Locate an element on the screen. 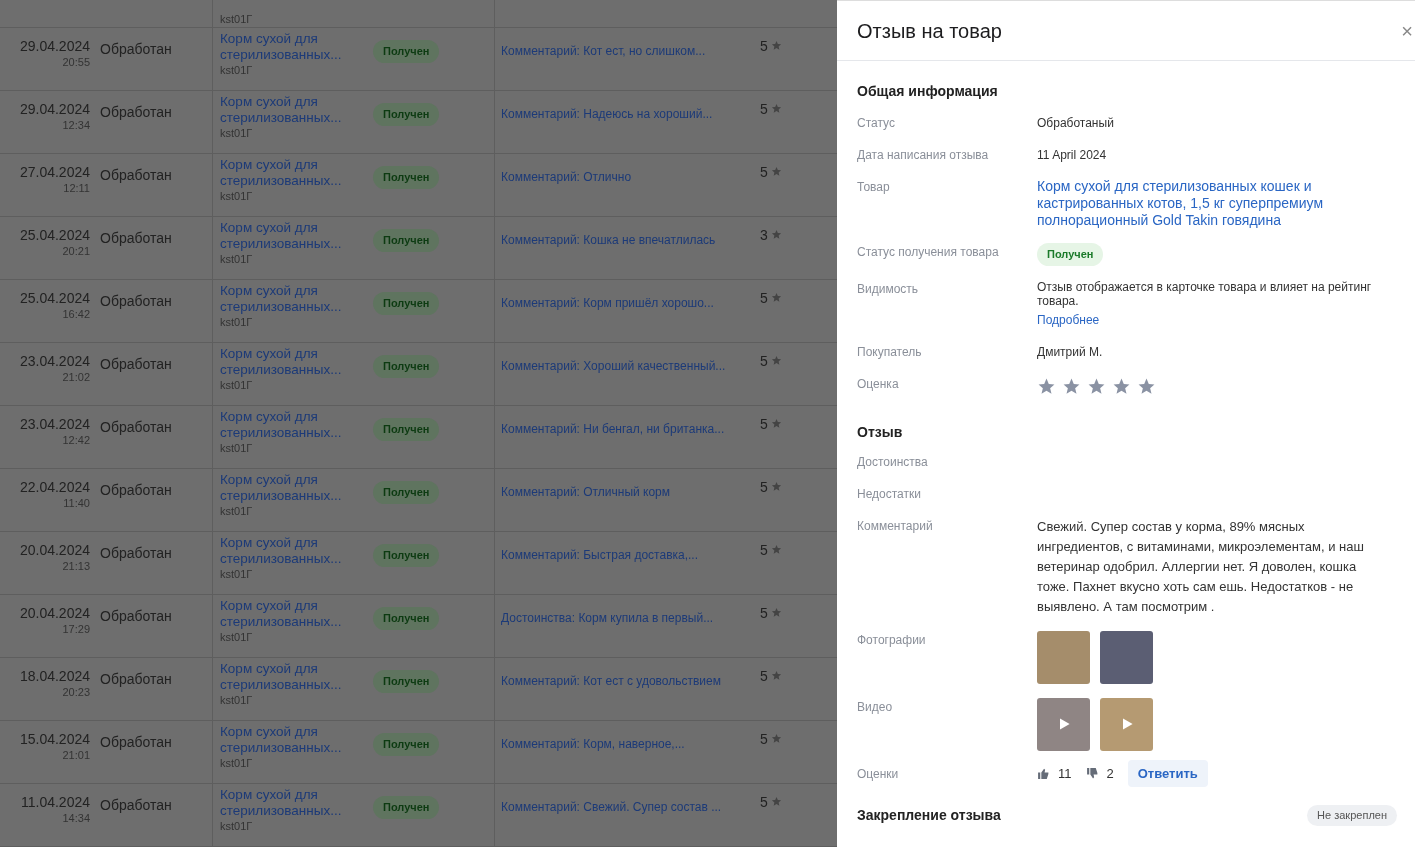 This screenshot has width=1415, height=847. reply-button: Ответить is located at coordinates (1167, 773).